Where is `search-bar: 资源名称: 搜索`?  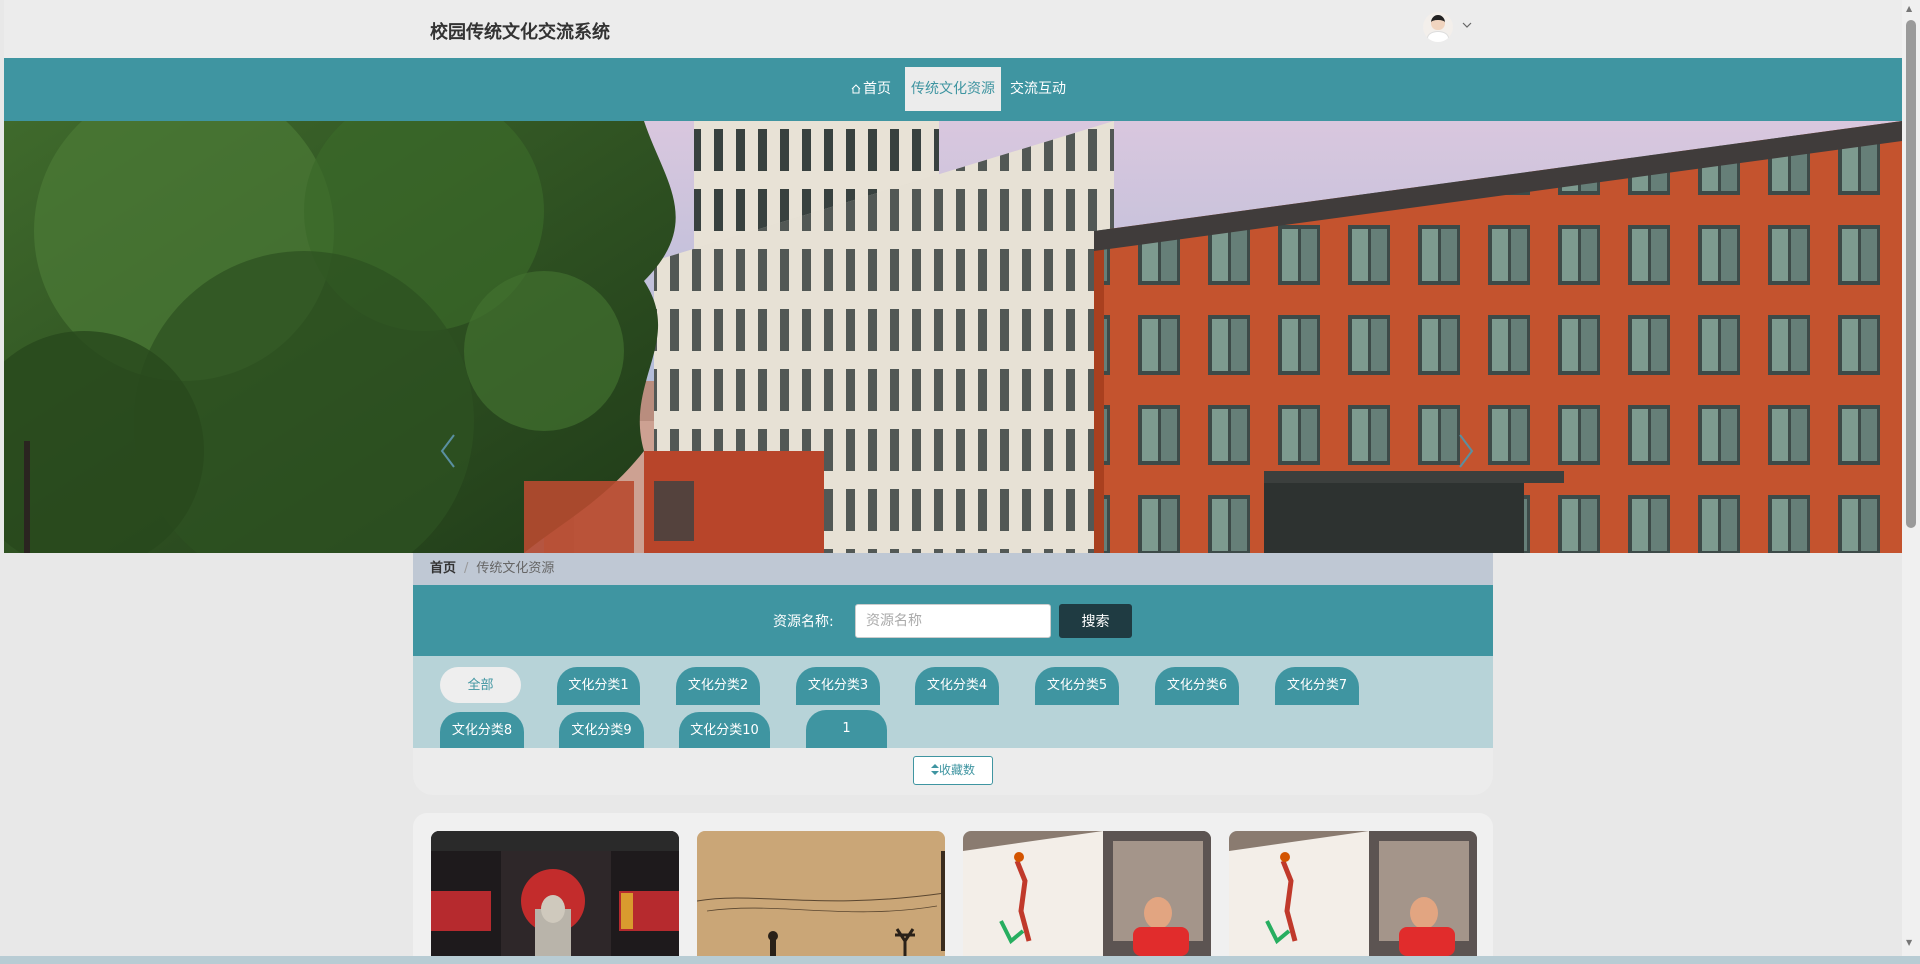
search-bar: 资源名称: 搜索 is located at coordinates (953, 620).